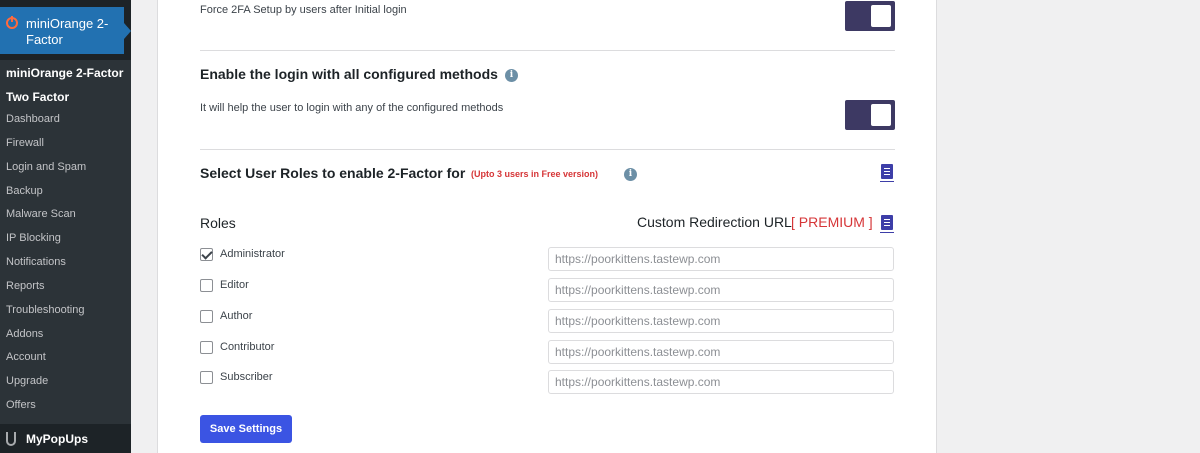  Describe the element at coordinates (832, 222) in the screenshot. I see `premium-badge: [ PREMIUM ]` at that location.